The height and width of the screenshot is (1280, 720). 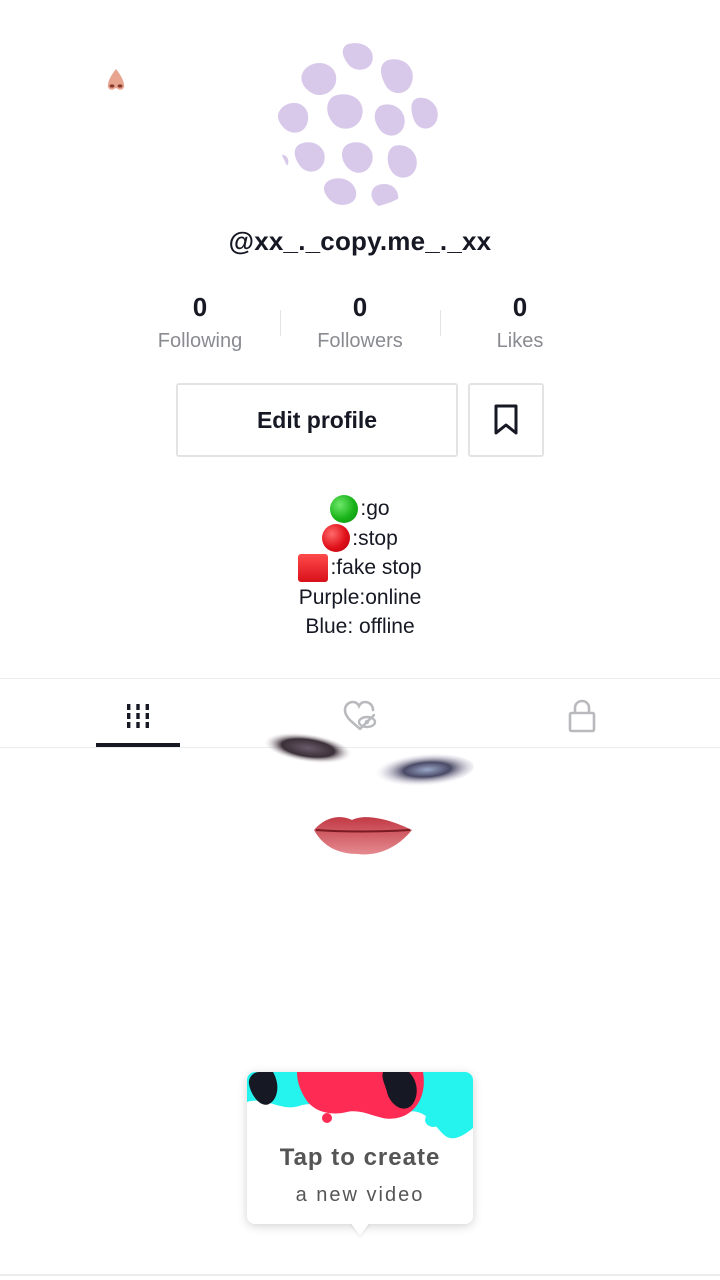 I want to click on create-title: Tap to create, so click(x=360, y=1157).